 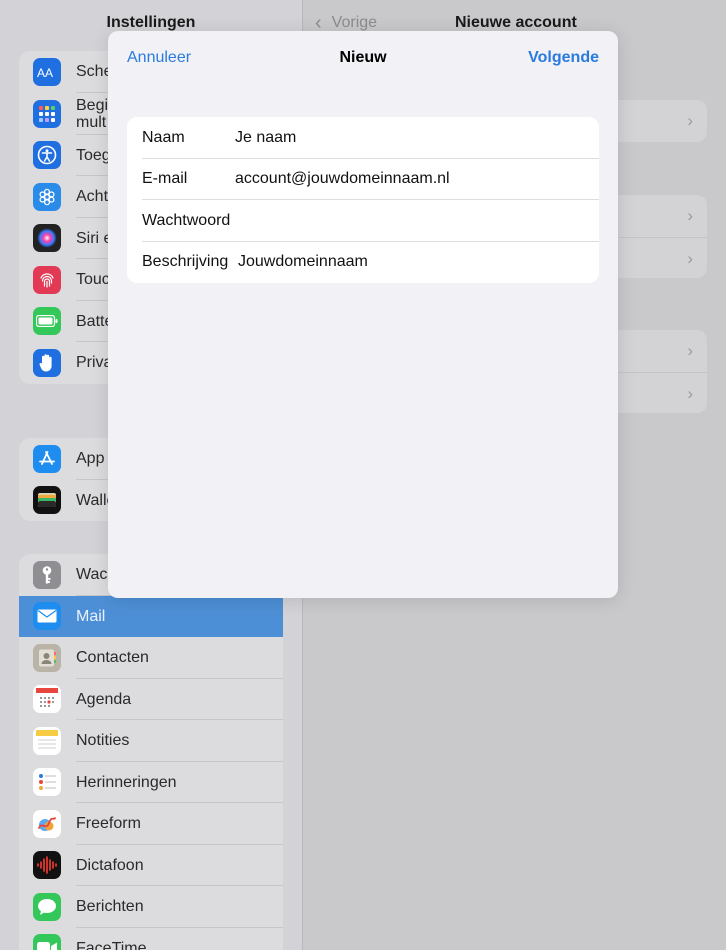 What do you see at coordinates (151, 616) in the screenshot?
I see `sidebar-item-mail: Mail` at bounding box center [151, 616].